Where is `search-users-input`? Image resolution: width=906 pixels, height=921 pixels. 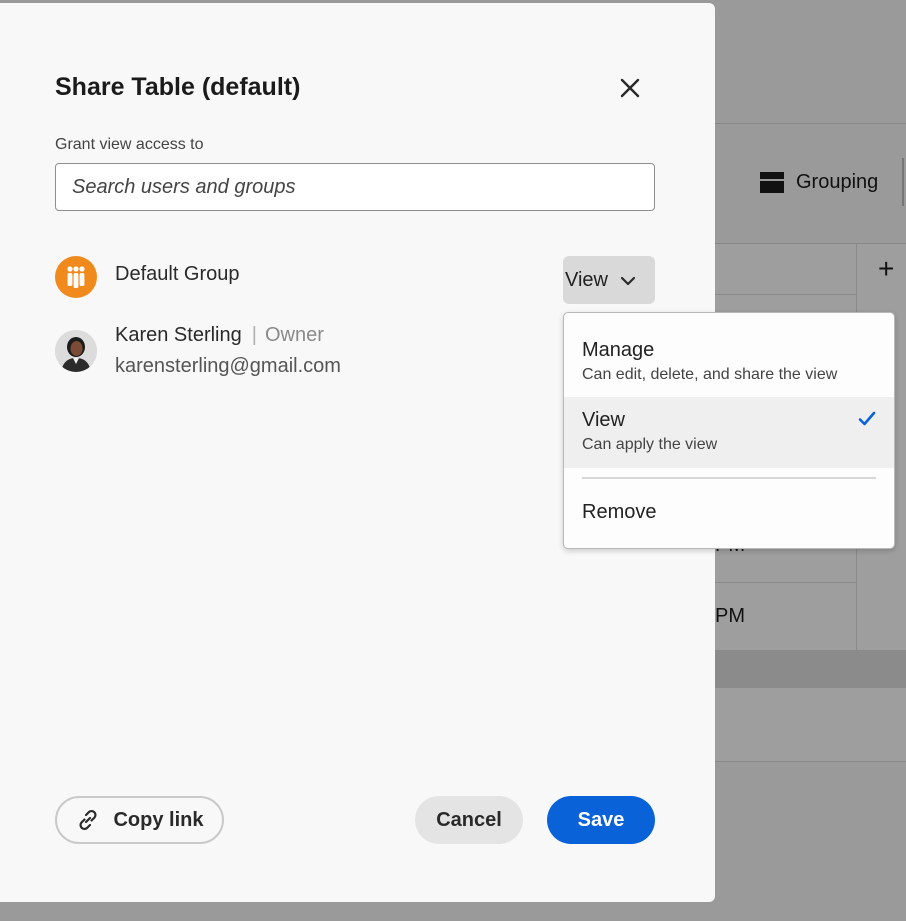
search-users-input is located at coordinates (355, 187).